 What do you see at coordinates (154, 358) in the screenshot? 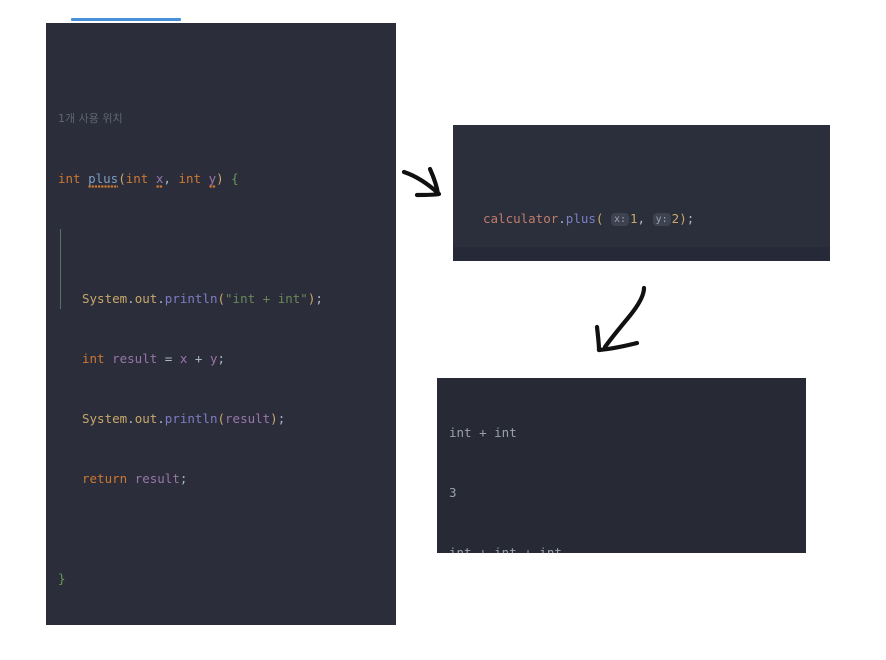
I see `declaration-line: int result = x + y;` at bounding box center [154, 358].